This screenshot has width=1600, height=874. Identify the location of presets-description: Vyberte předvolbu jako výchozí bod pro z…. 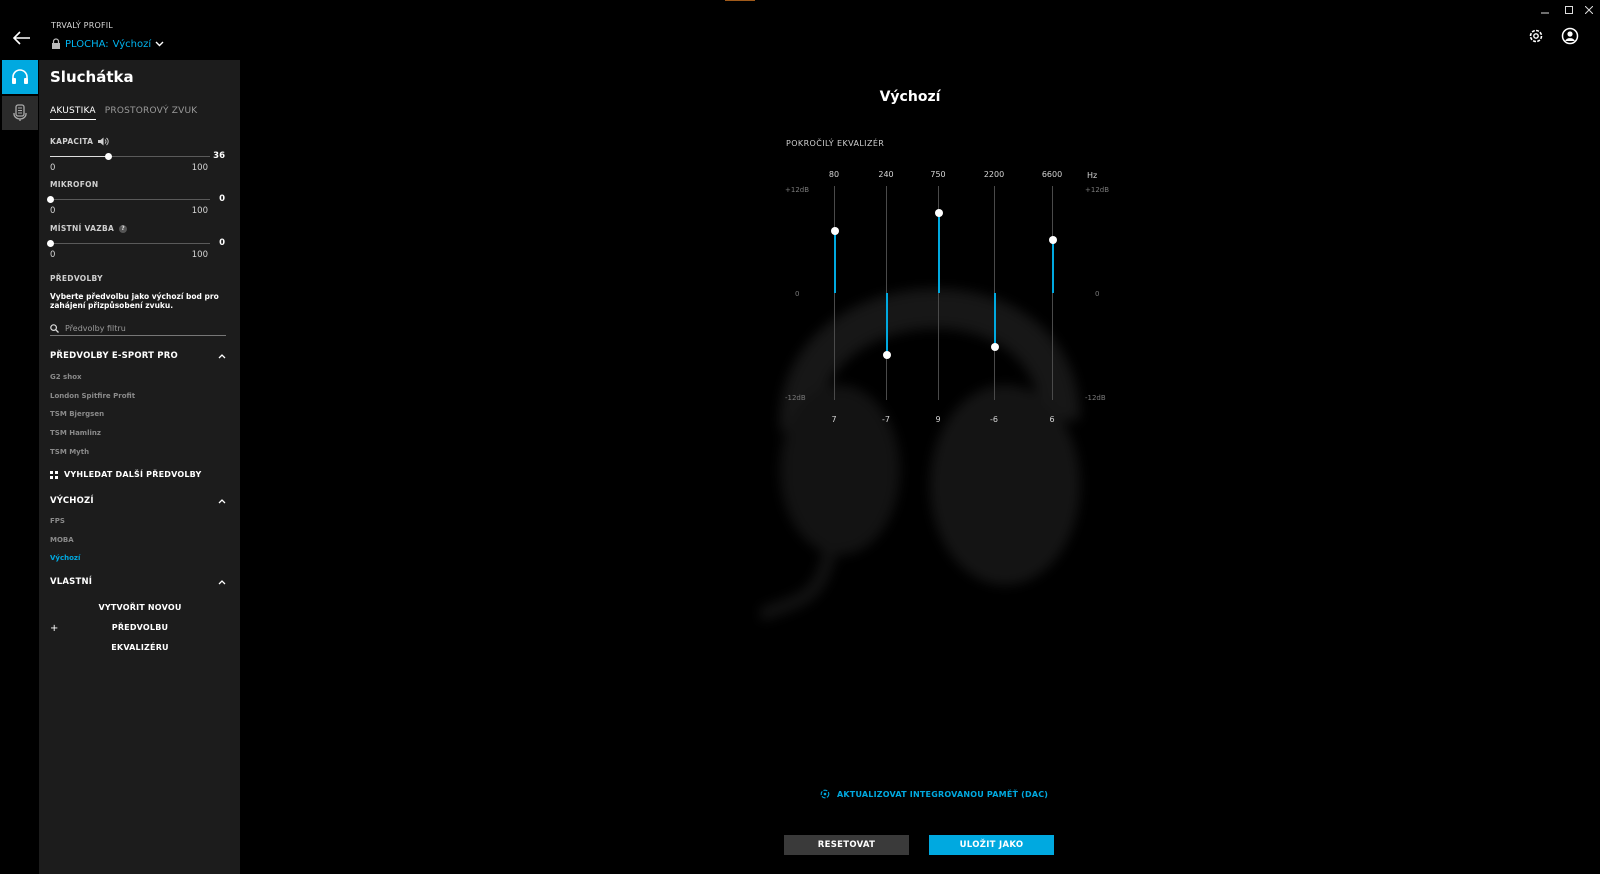
(134, 301).